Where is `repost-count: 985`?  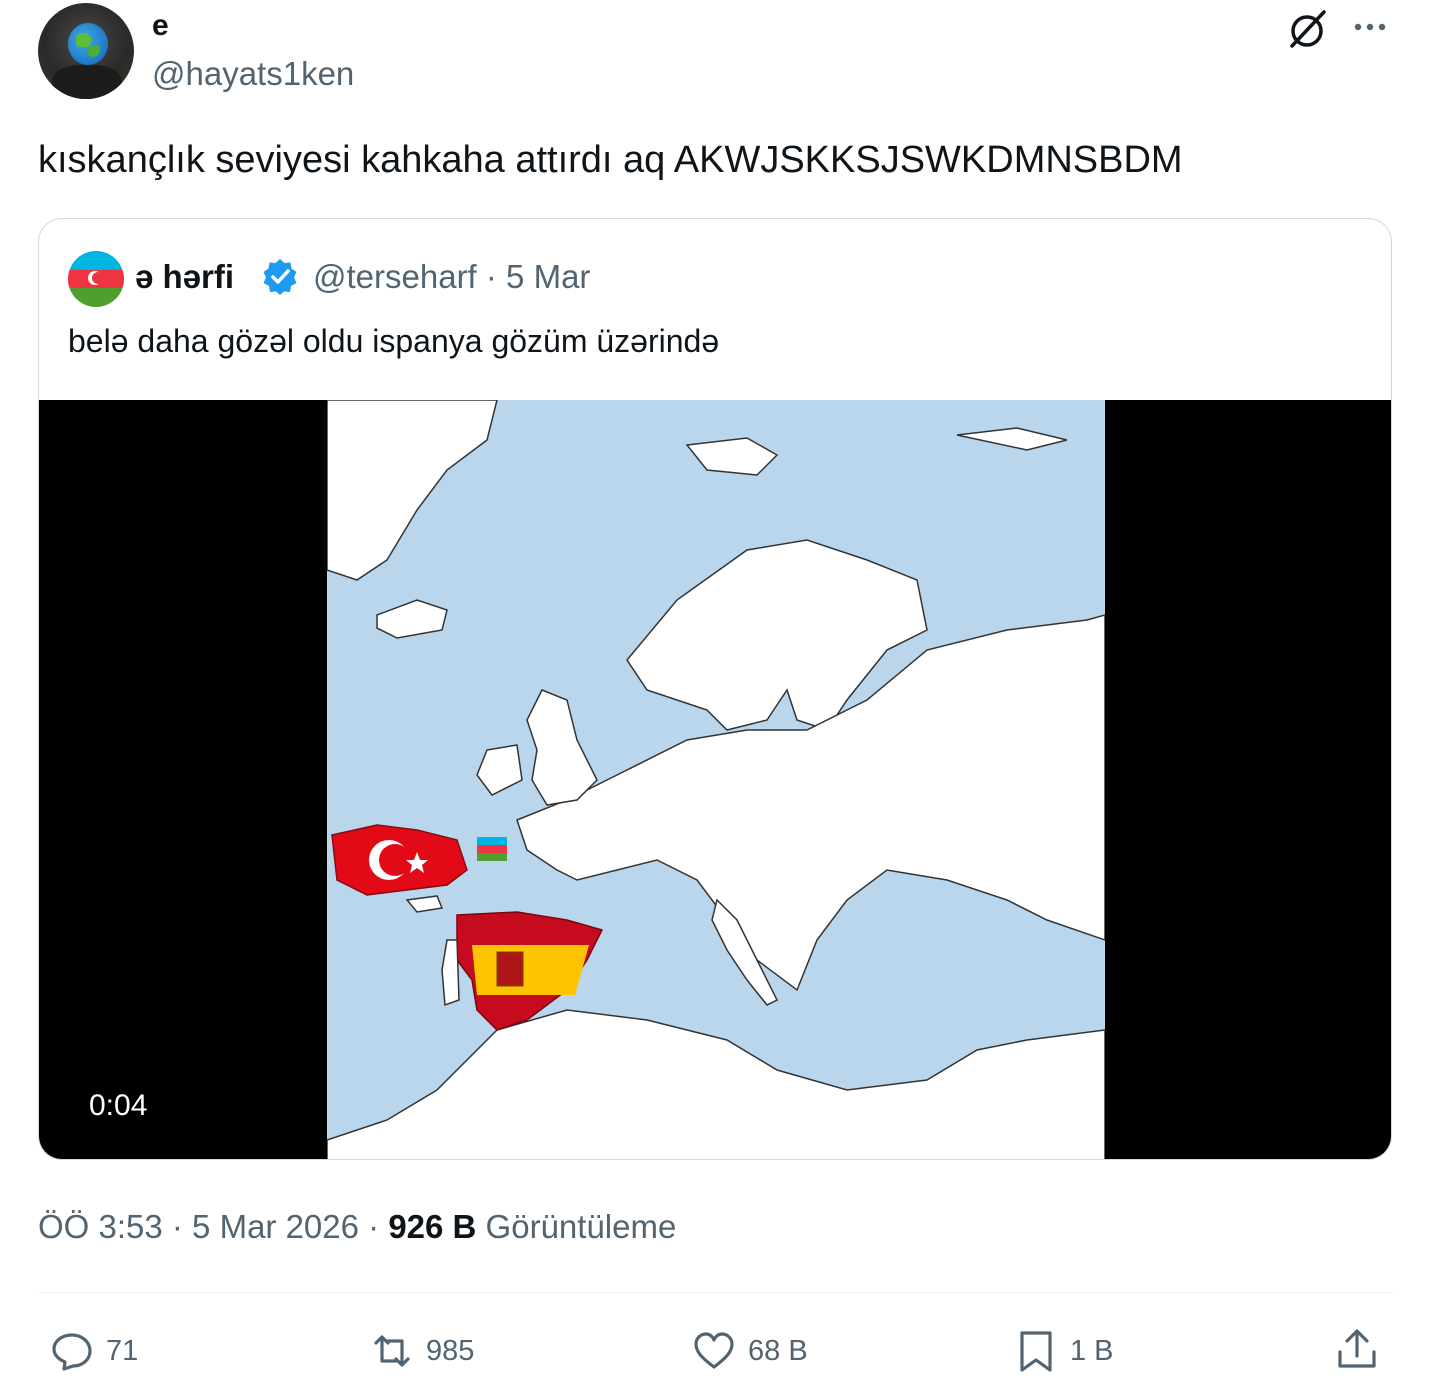 repost-count: 985 is located at coordinates (450, 1350).